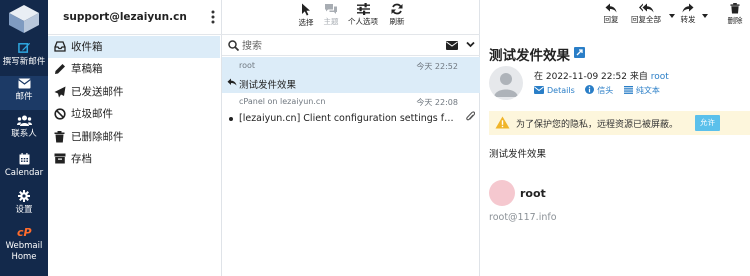  Describe the element at coordinates (688, 14) in the screenshot. I see `forward-button: 转发` at that location.